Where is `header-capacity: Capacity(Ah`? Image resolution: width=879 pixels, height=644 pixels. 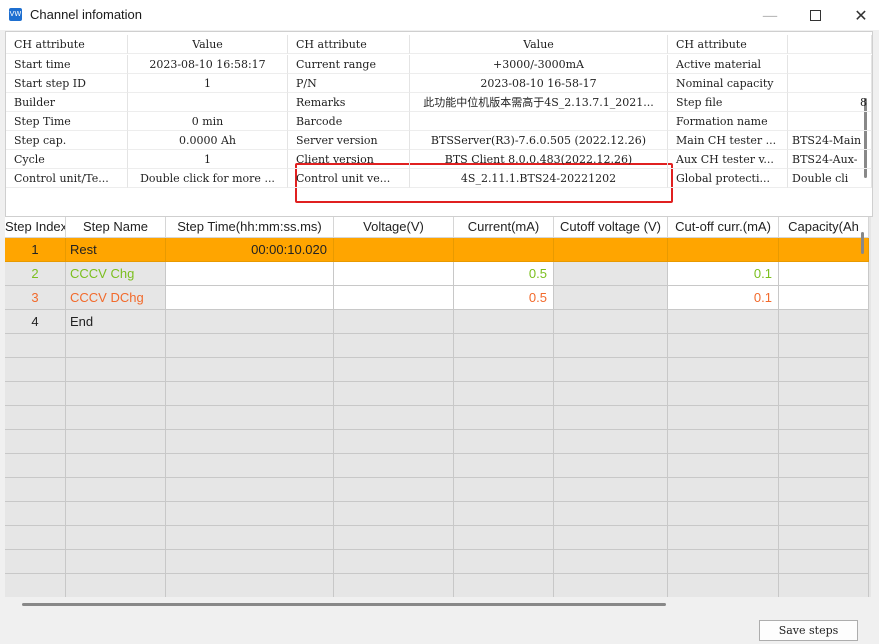
header-capacity: Capacity(Ah is located at coordinates (824, 227).